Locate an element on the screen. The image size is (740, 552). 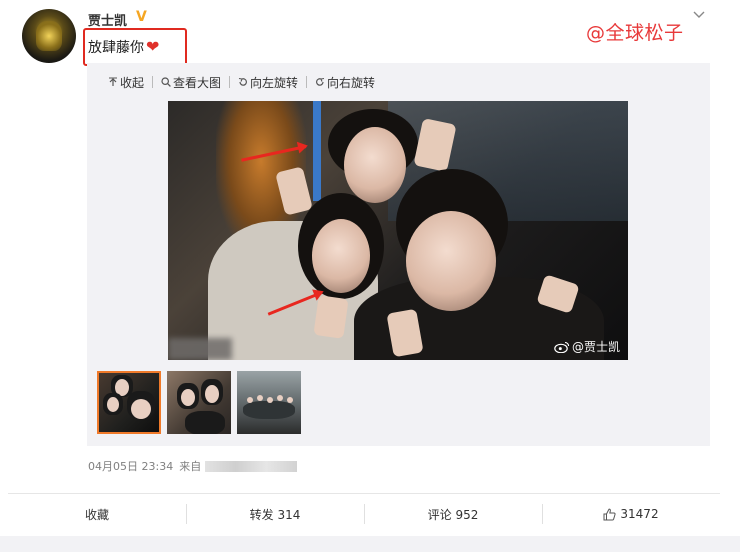
view-large-label: 查看大图 is located at coordinates (197, 82).